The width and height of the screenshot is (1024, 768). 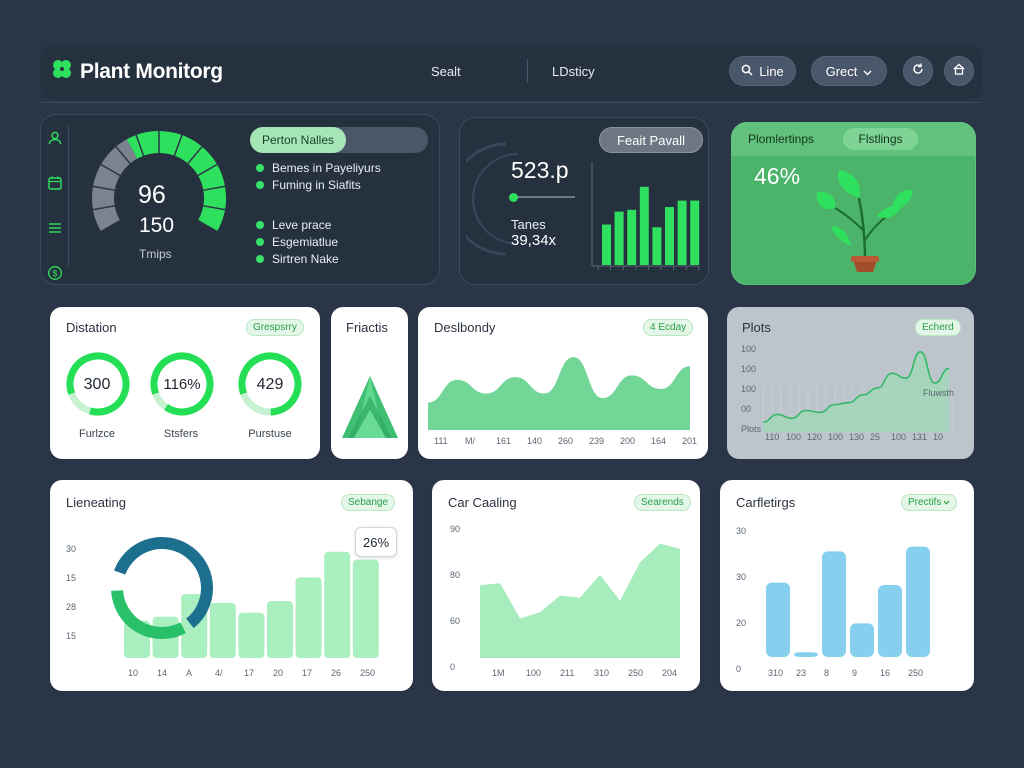 I want to click on stat-slider-track, so click(x=542, y=197).